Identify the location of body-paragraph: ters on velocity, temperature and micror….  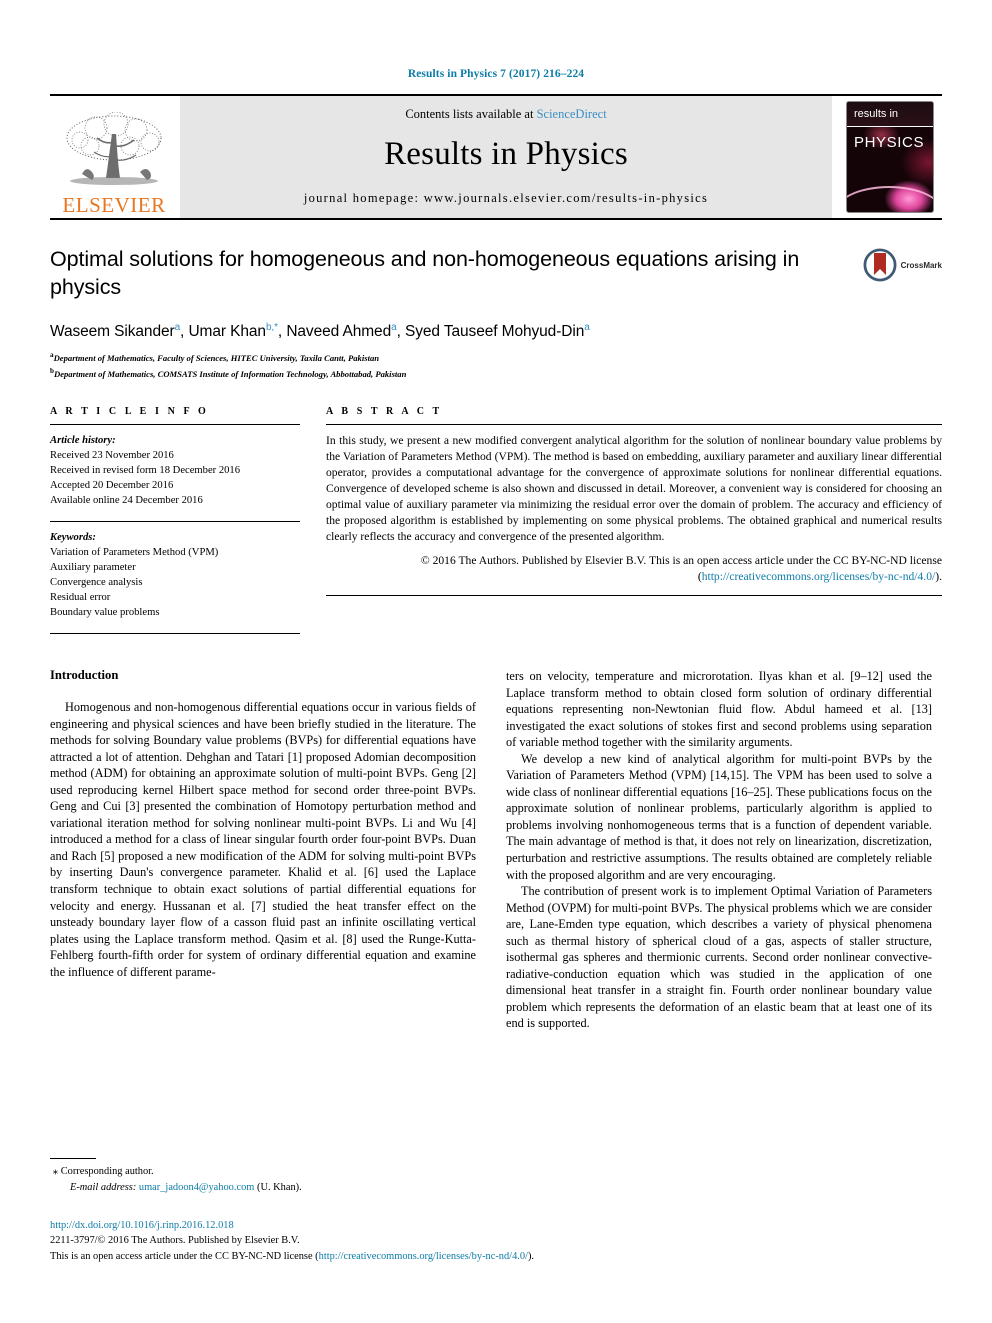
(719, 709).